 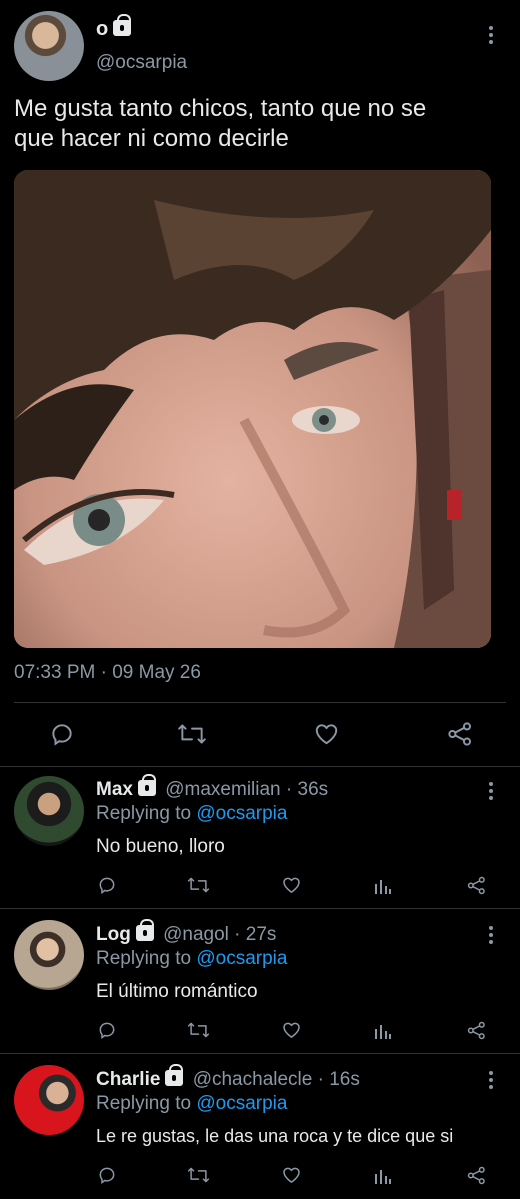 What do you see at coordinates (246, 789) in the screenshot?
I see `reply-handle-time: @maxemilian · 36s` at bounding box center [246, 789].